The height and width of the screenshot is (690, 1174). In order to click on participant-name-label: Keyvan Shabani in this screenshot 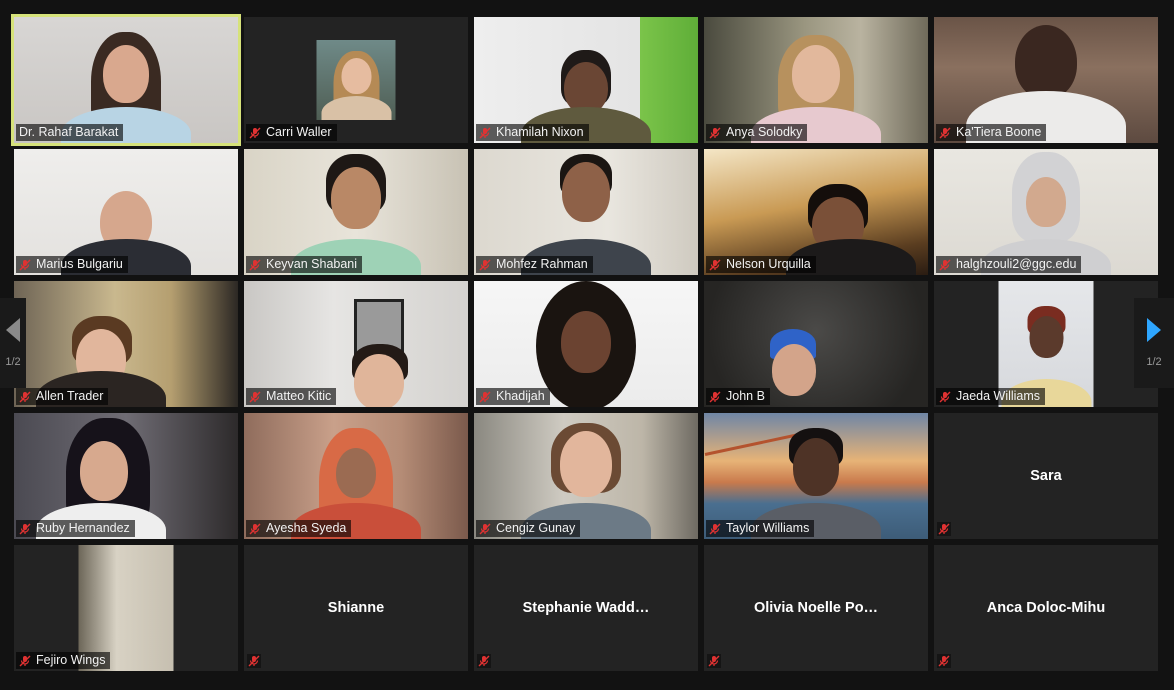, I will do `click(304, 264)`.